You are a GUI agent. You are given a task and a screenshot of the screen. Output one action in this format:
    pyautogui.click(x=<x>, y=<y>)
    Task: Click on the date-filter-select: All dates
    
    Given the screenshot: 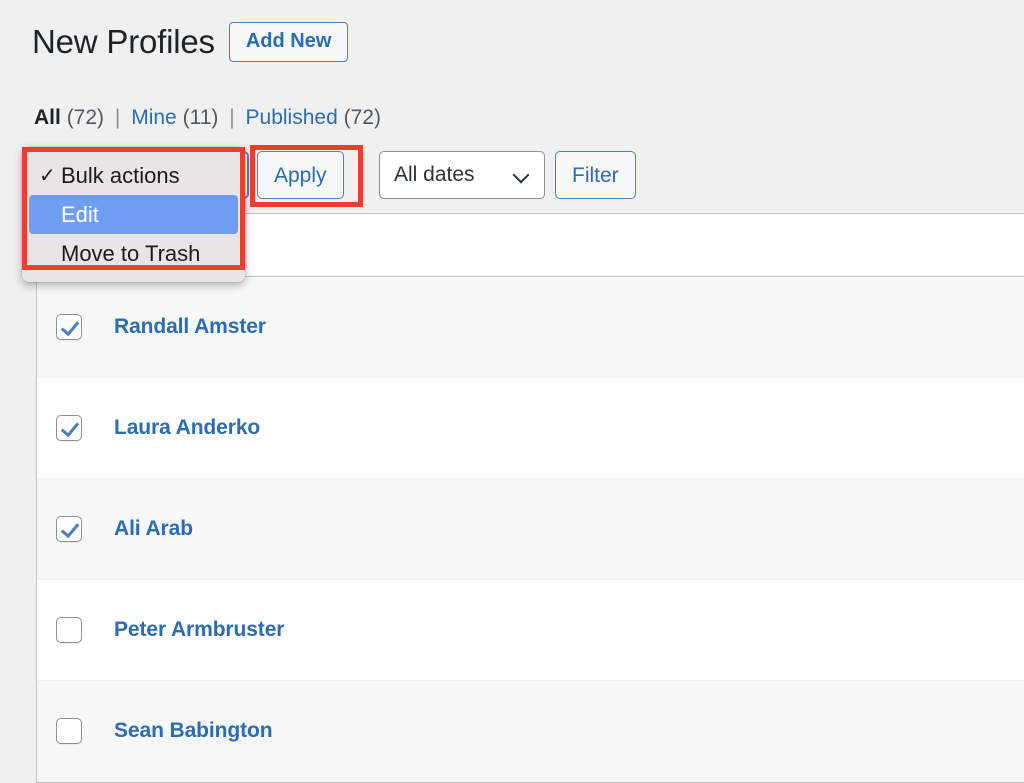 What is the action you would take?
    pyautogui.click(x=462, y=175)
    